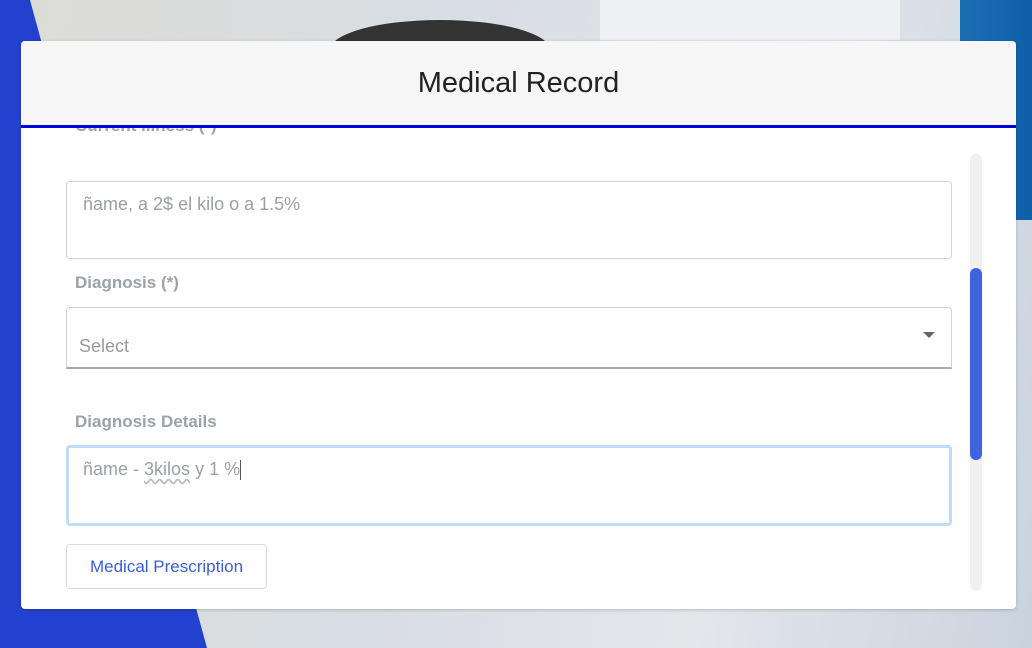  What do you see at coordinates (509, 338) in the screenshot?
I see `diagnosis-select: Select` at bounding box center [509, 338].